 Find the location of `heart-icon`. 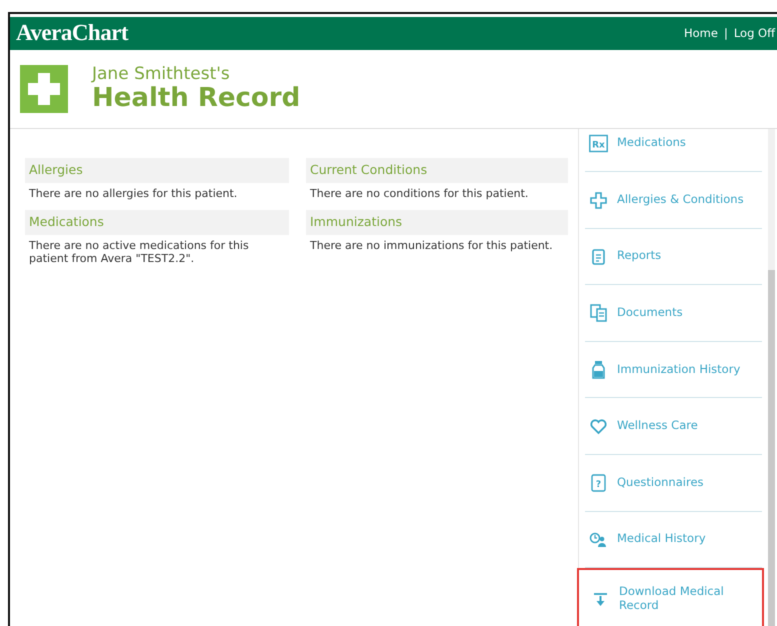

heart-icon is located at coordinates (598, 426).